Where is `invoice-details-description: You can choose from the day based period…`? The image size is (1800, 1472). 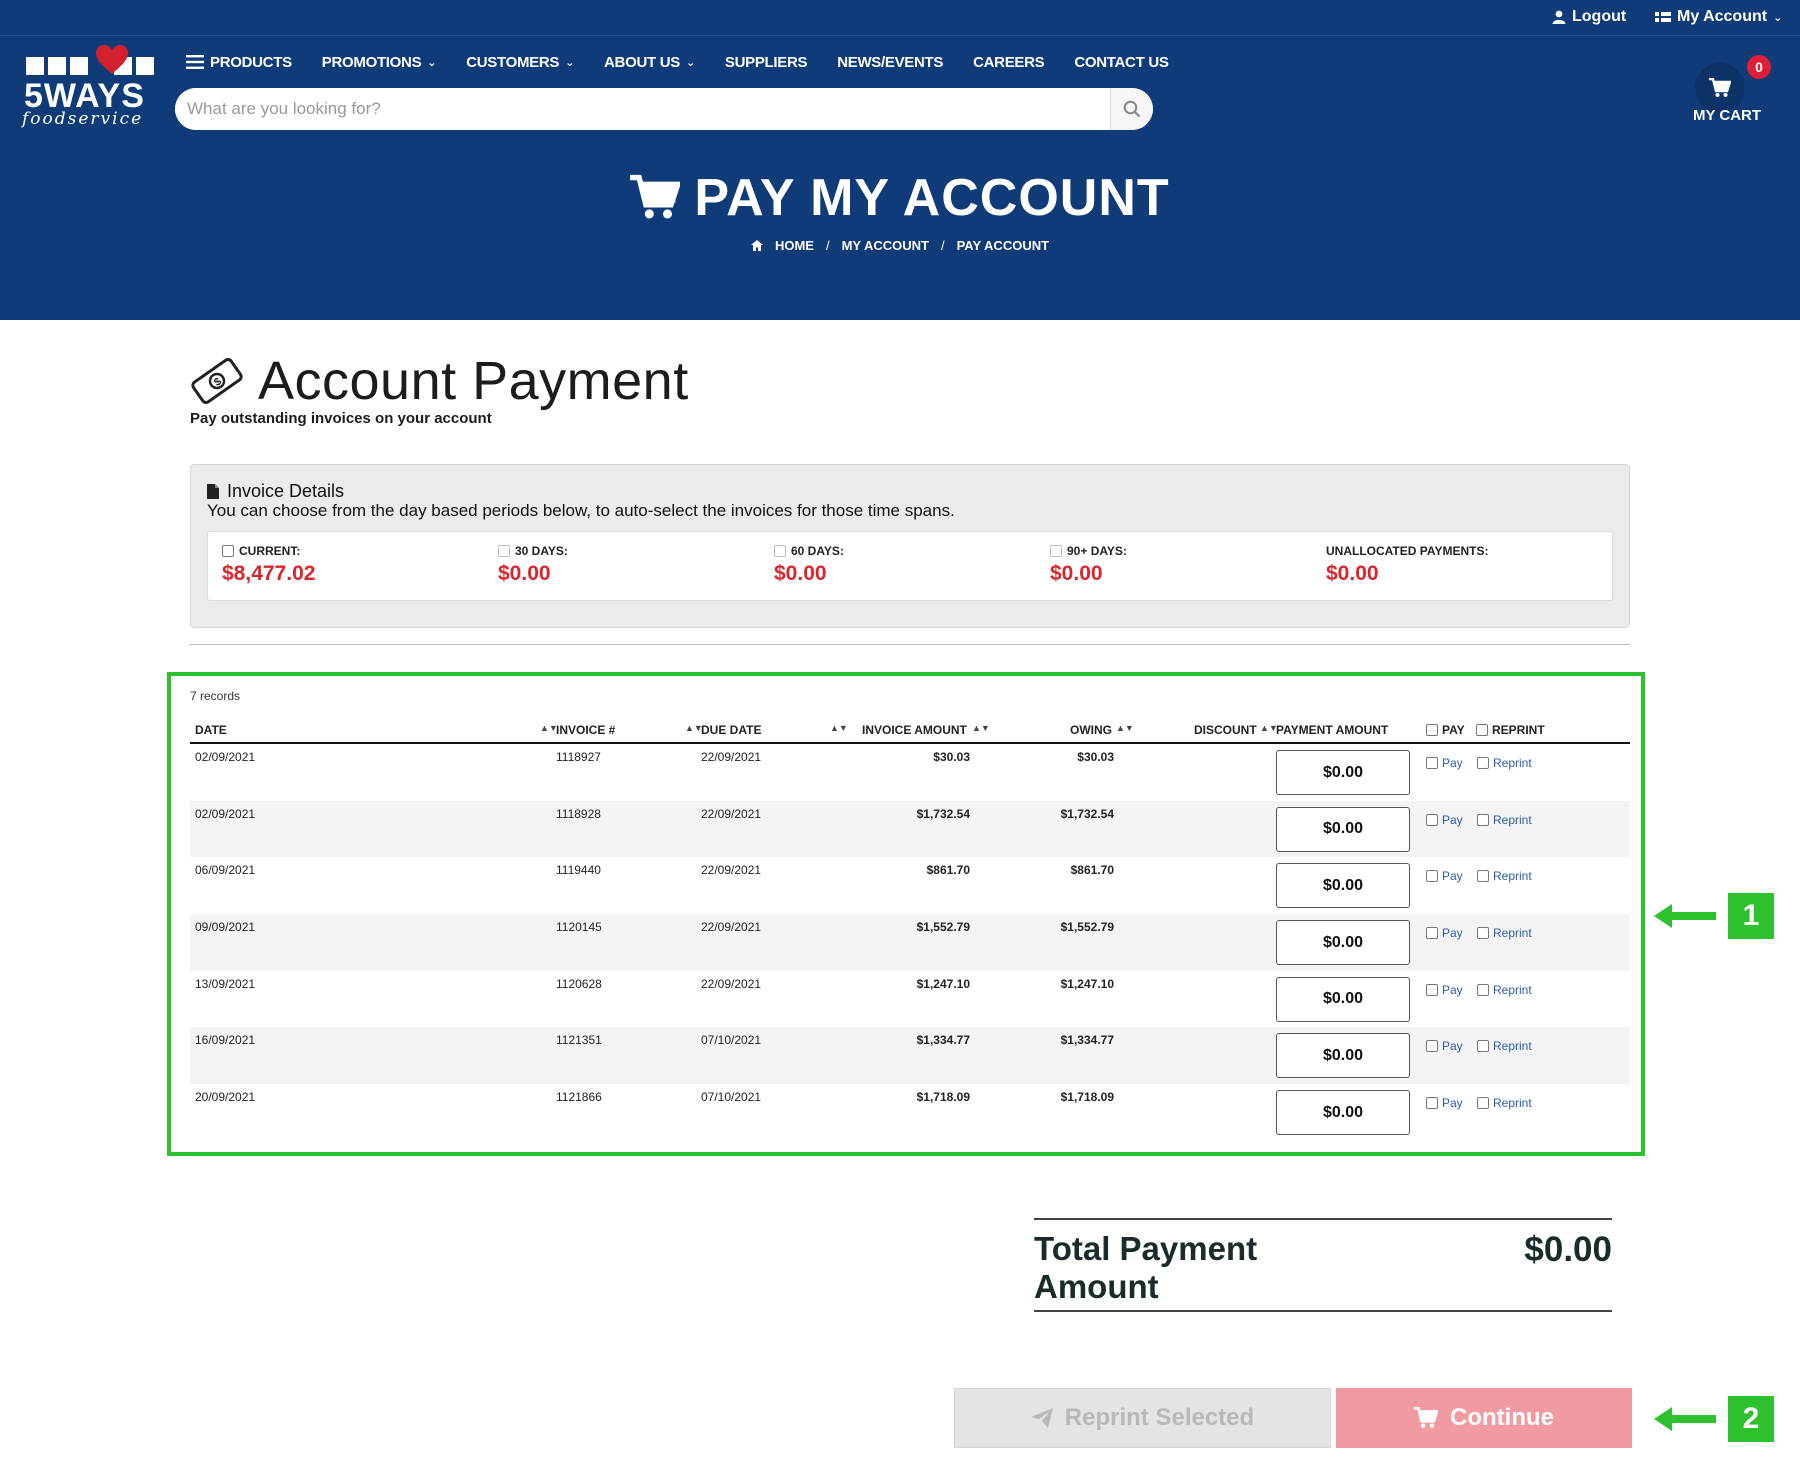
invoice-details-description: You can choose from the day based period… is located at coordinates (581, 510).